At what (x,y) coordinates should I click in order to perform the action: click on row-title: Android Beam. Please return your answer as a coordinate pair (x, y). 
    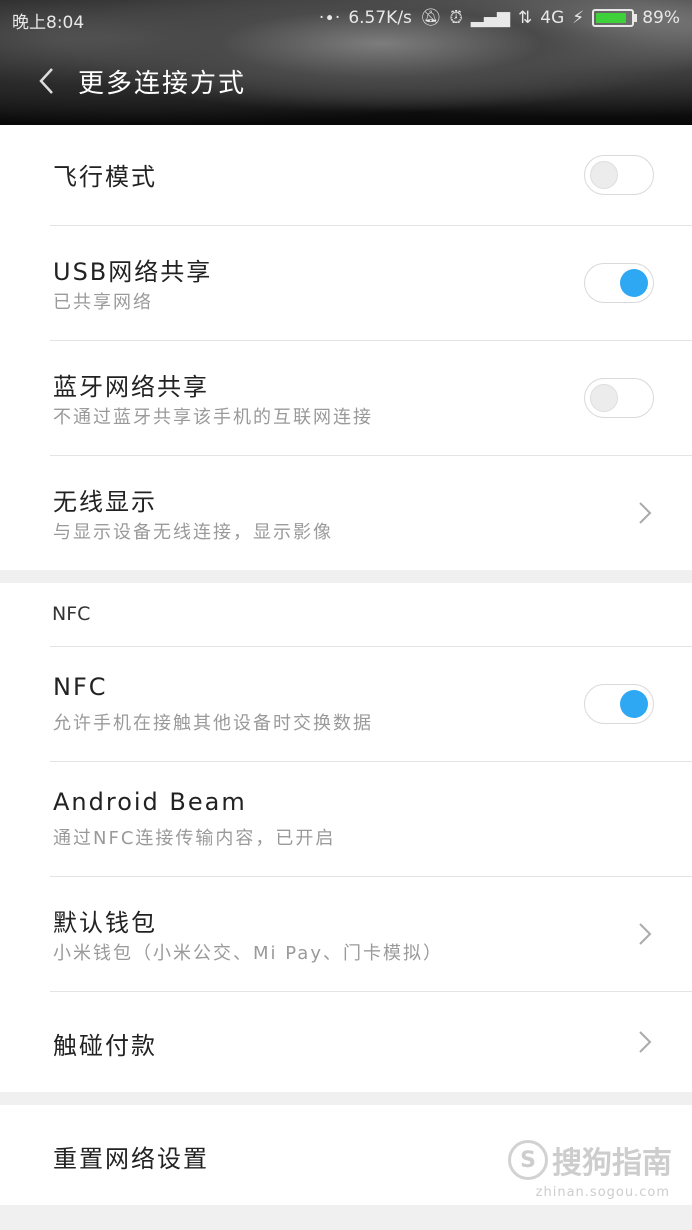
    Looking at the image, I should click on (150, 802).